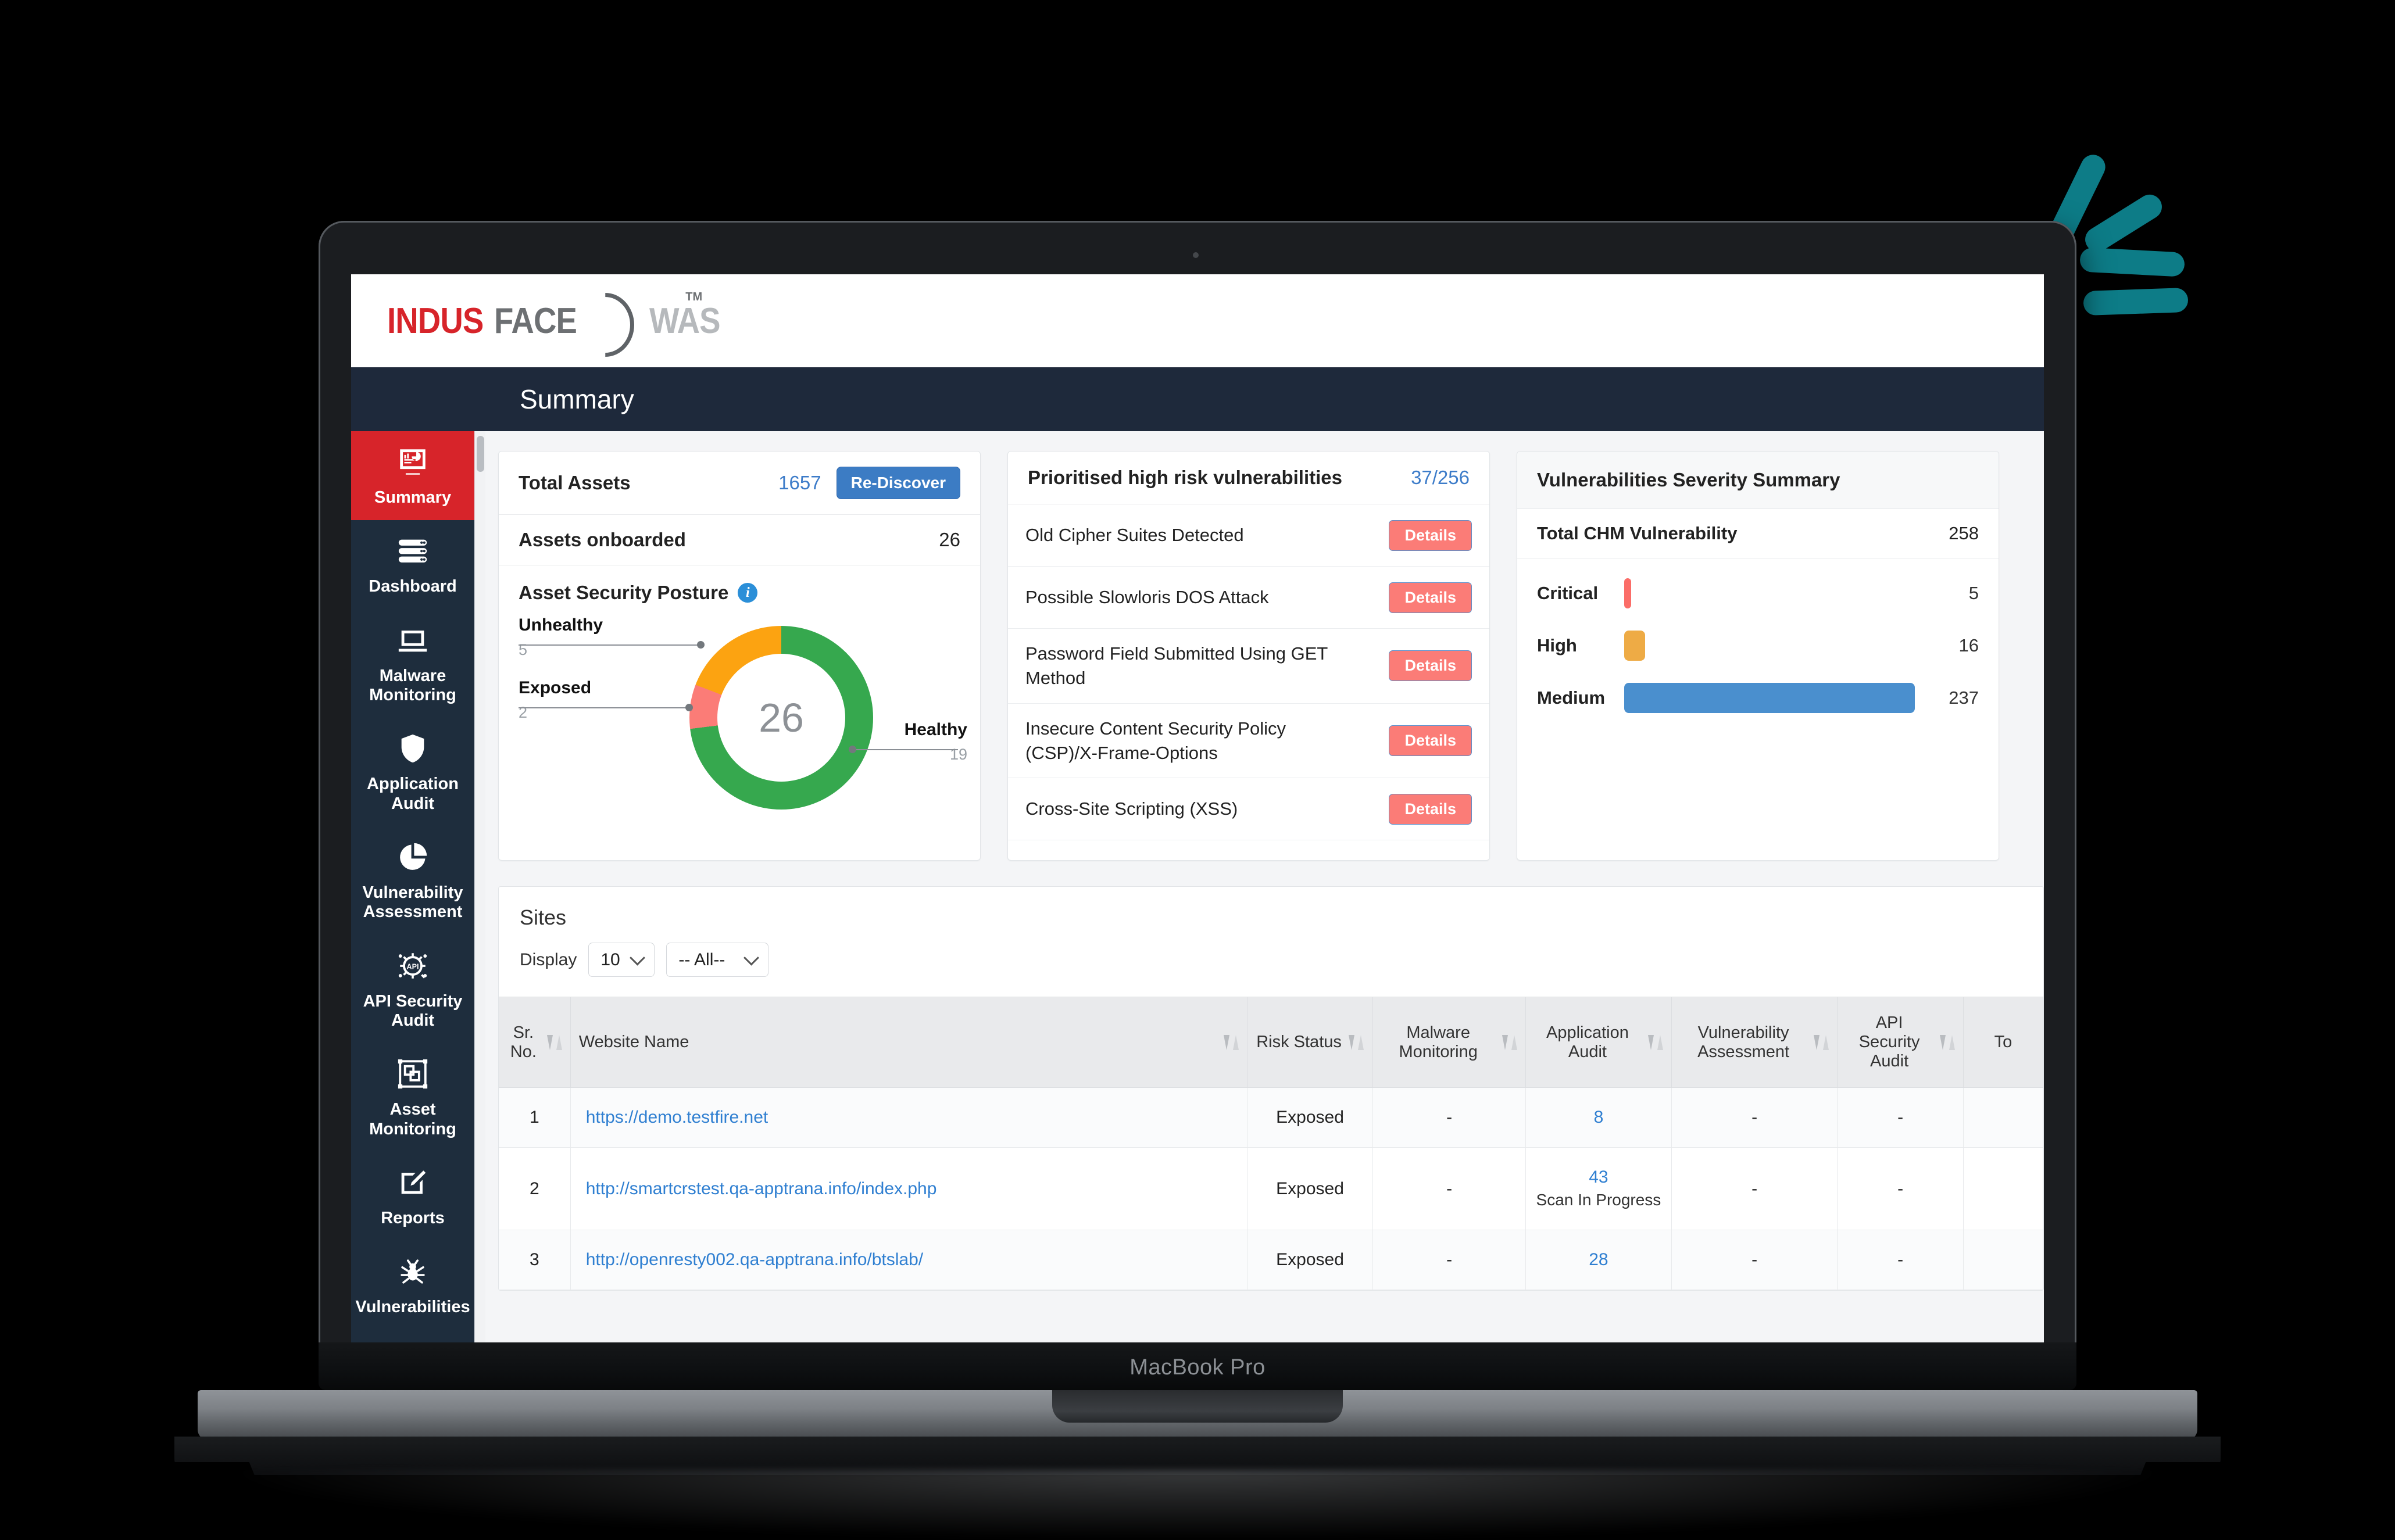  Describe the element at coordinates (958, 754) in the screenshot. I see `donut-legend-healthy-value: 19` at that location.